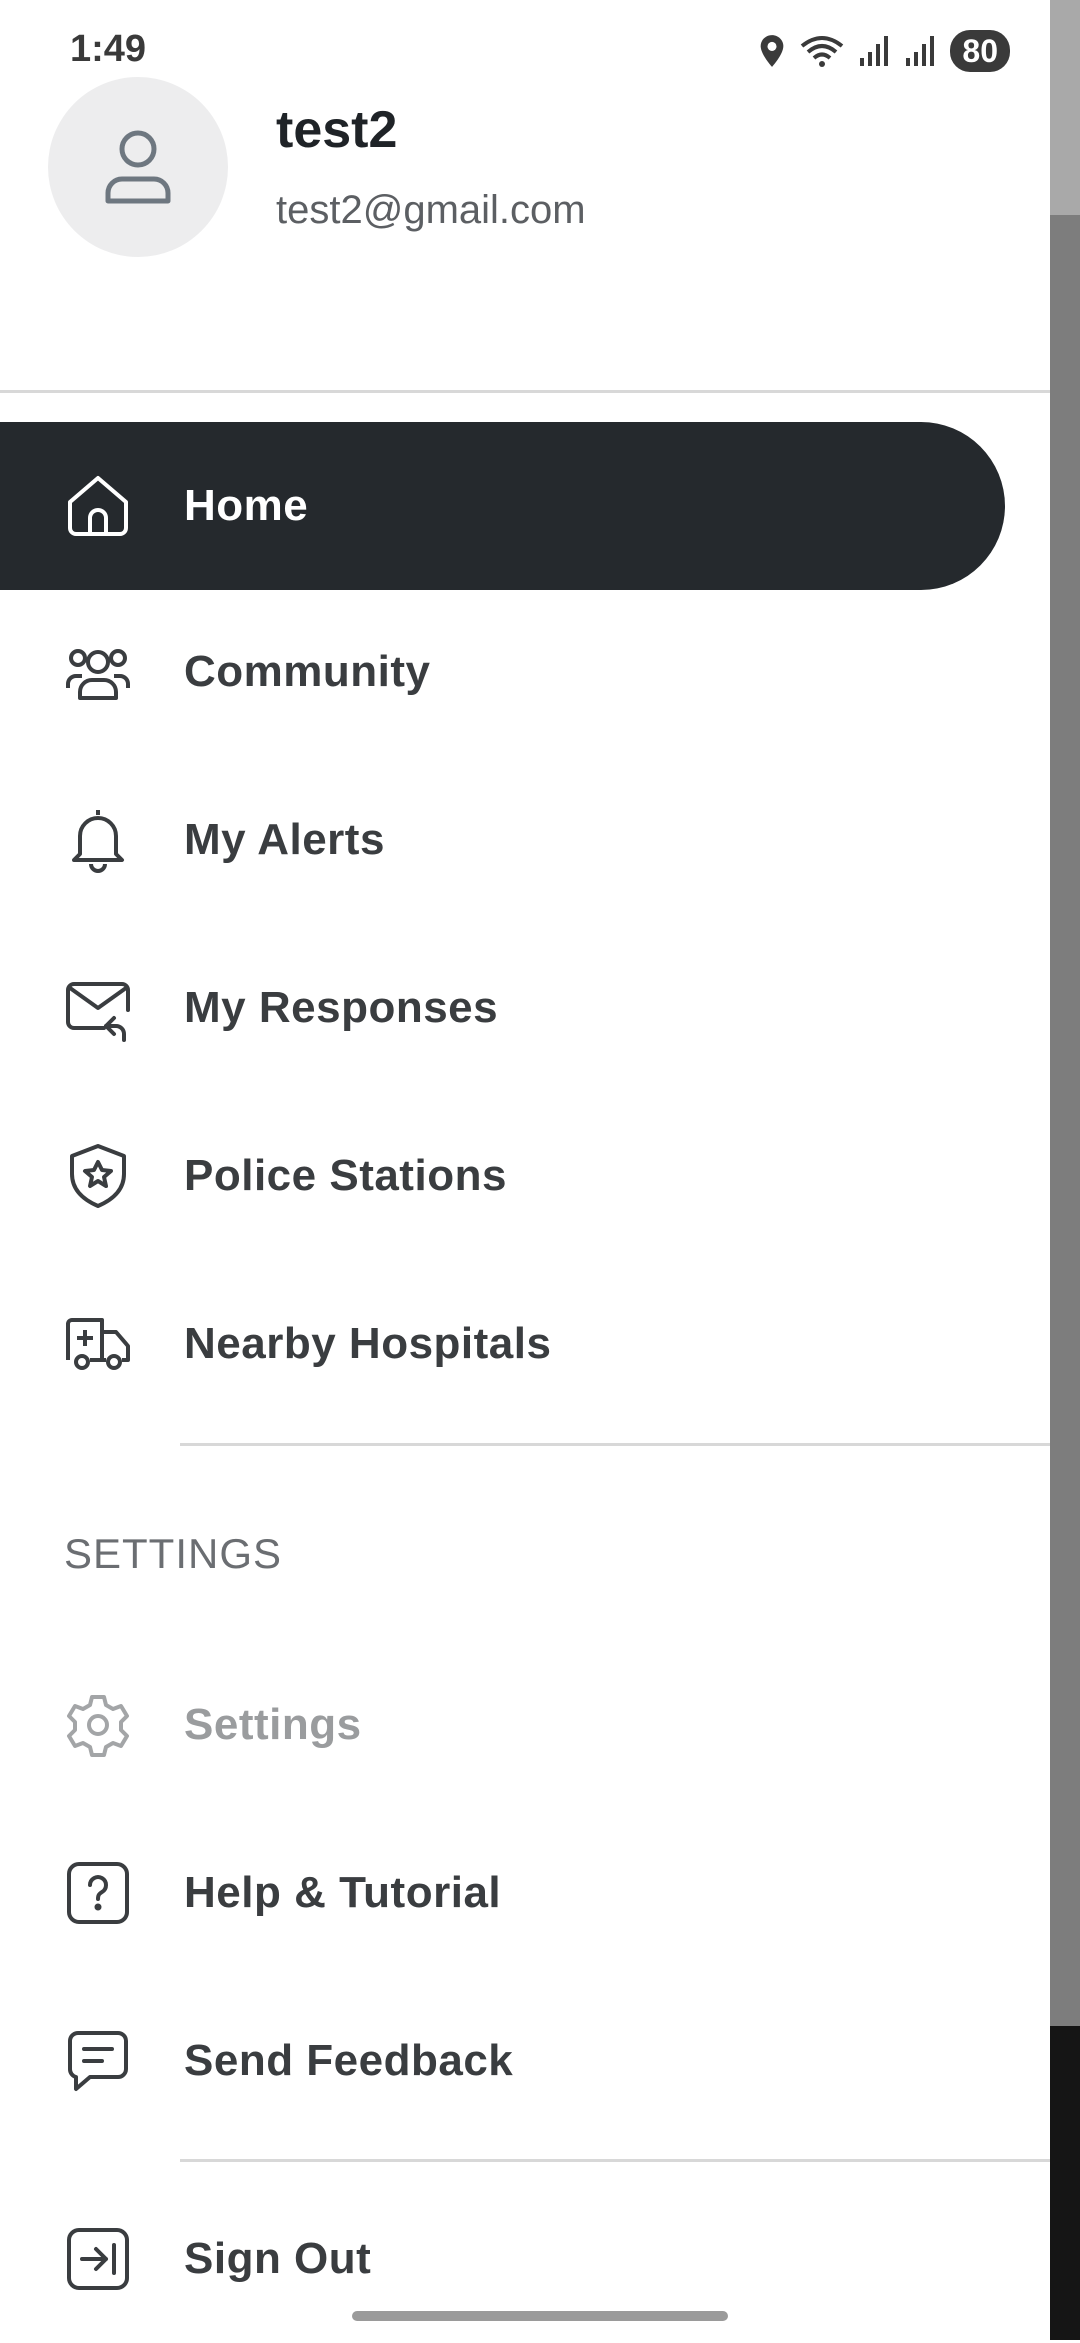 The height and width of the screenshot is (2343, 1080). What do you see at coordinates (98, 841) in the screenshot?
I see `bell-icon` at bounding box center [98, 841].